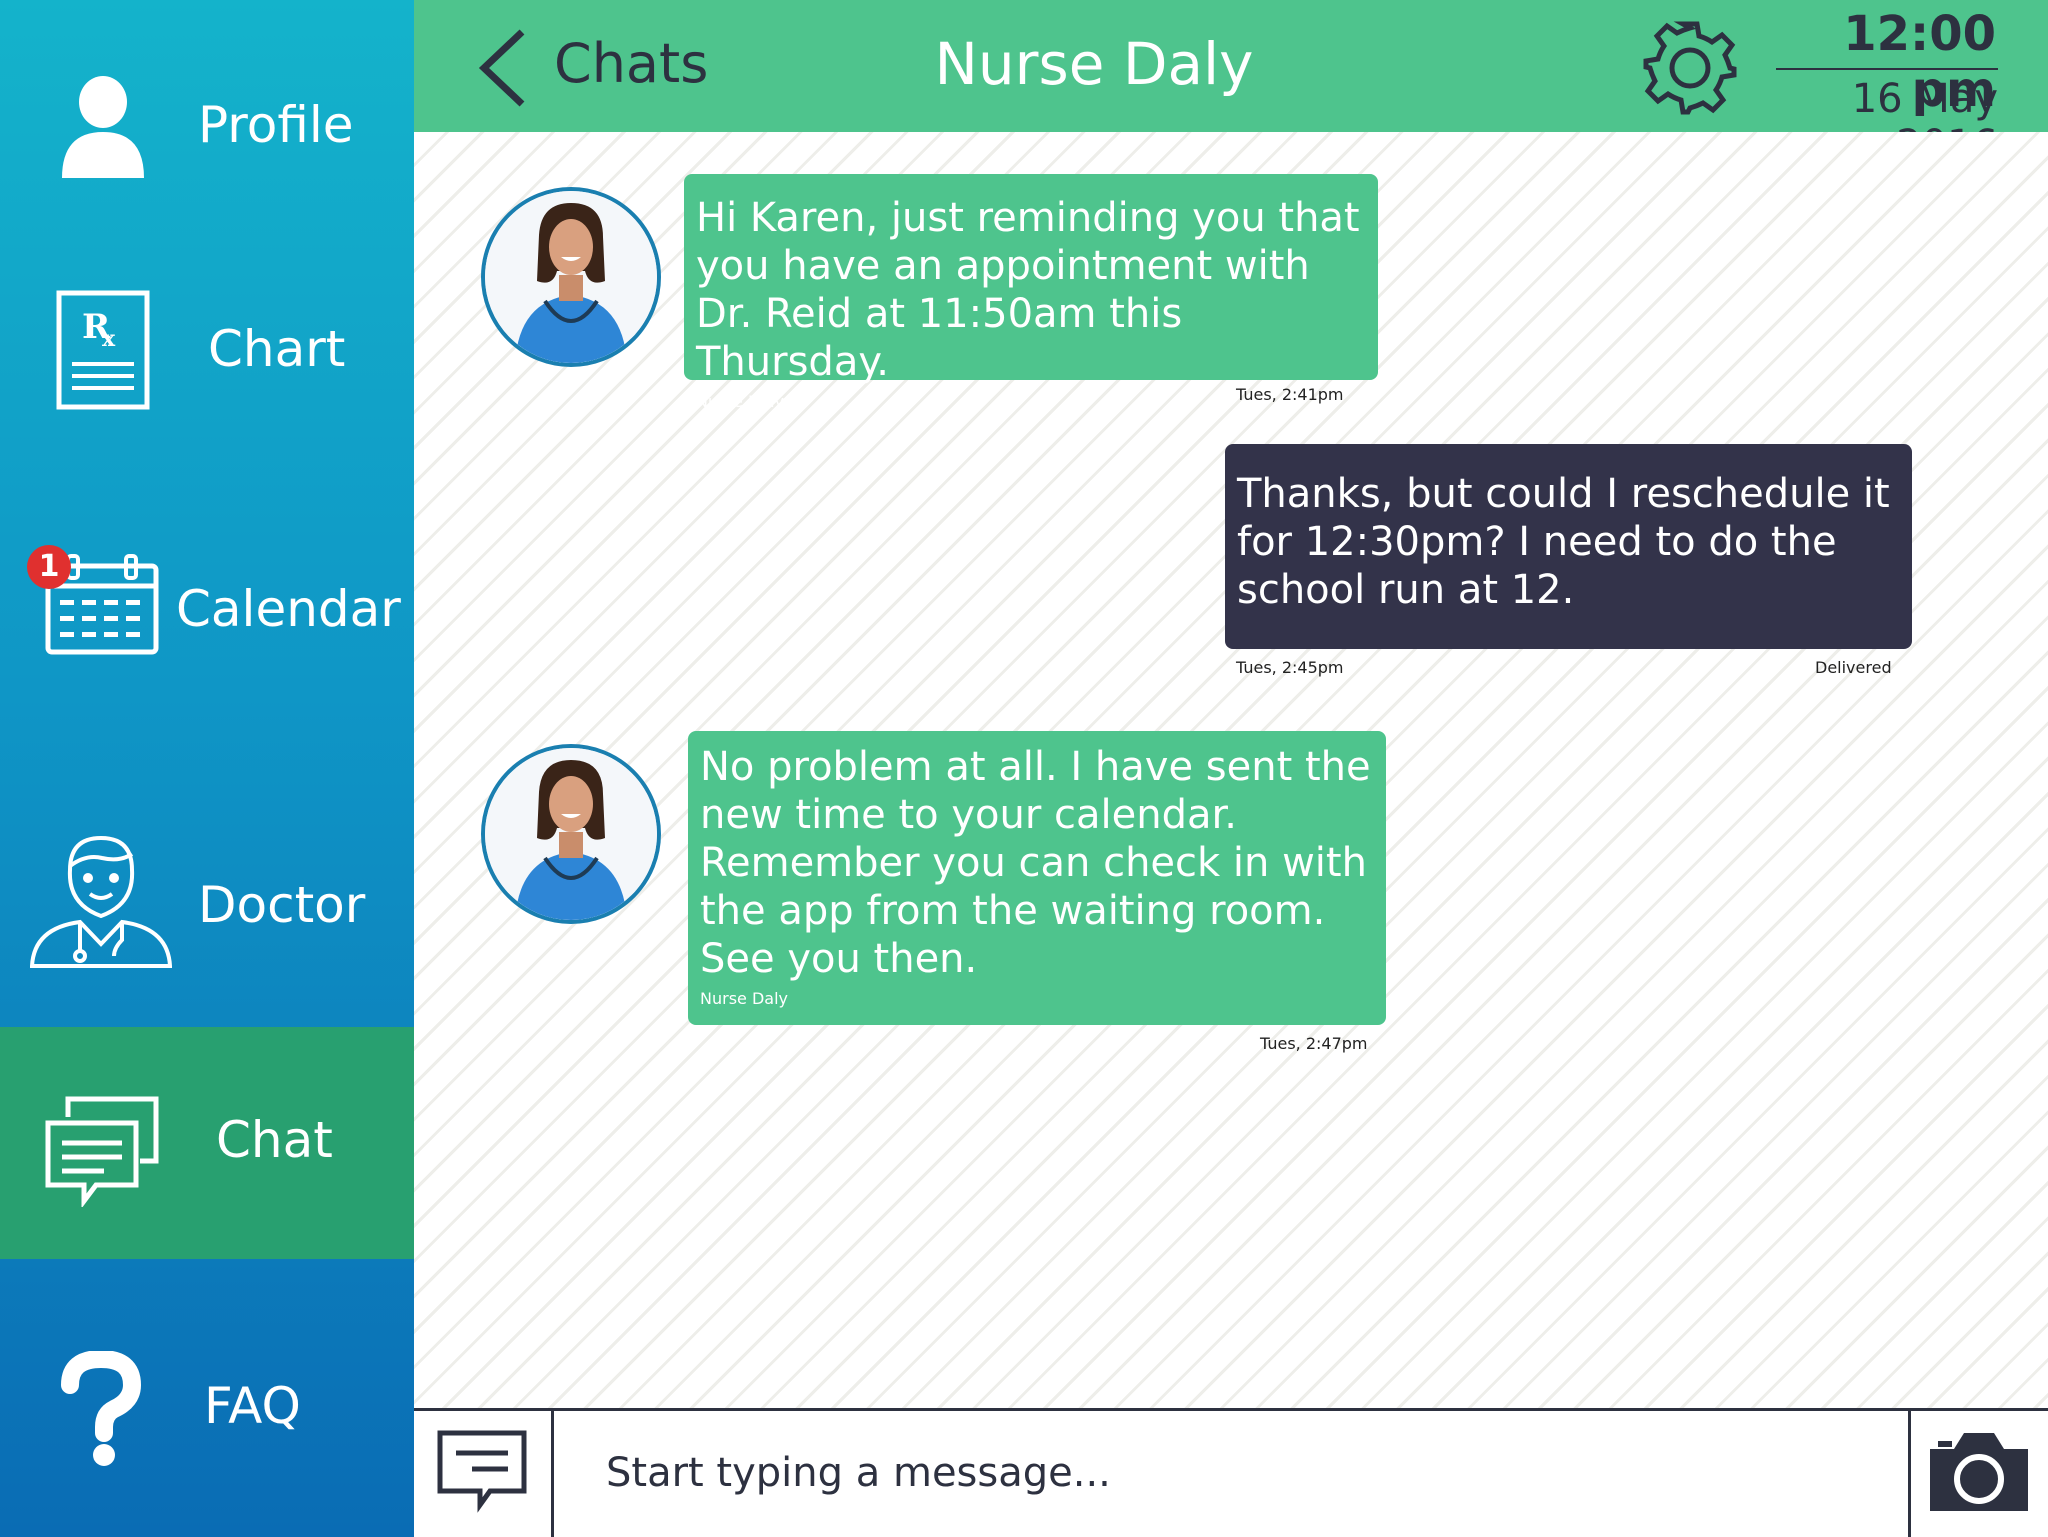  What do you see at coordinates (288, 609) in the screenshot?
I see `sidebar-item-label: Calendar` at bounding box center [288, 609].